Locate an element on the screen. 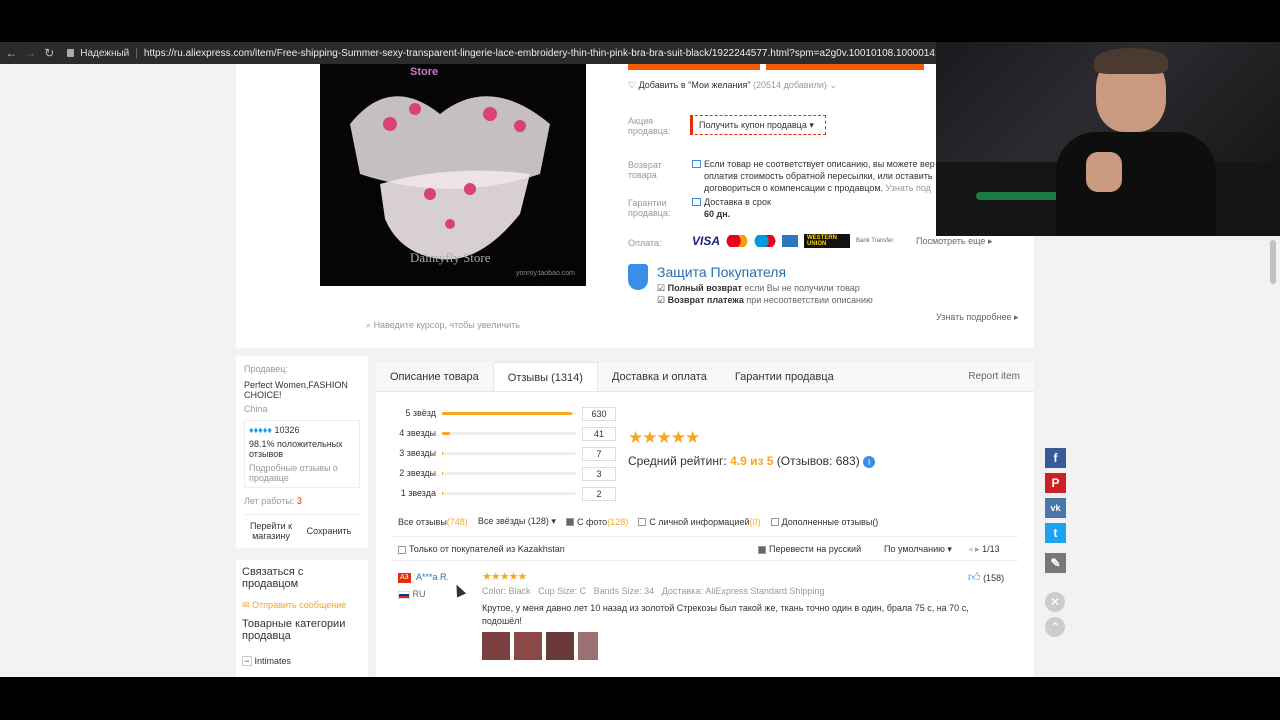  image-watermark: Store is located at coordinates (424, 72).